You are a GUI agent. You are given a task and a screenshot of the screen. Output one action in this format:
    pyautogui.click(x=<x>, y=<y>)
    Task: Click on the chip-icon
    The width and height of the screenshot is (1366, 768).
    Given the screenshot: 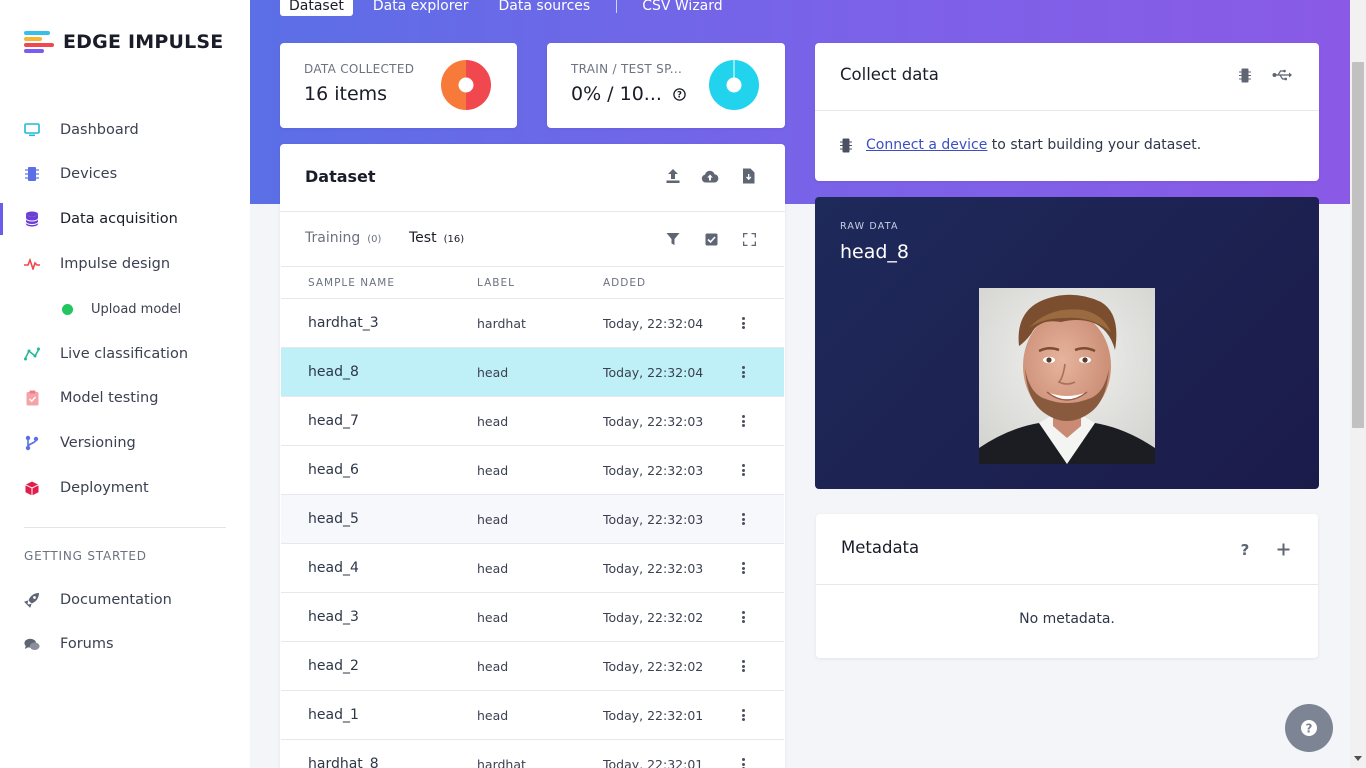 What is the action you would take?
    pyautogui.click(x=32, y=174)
    